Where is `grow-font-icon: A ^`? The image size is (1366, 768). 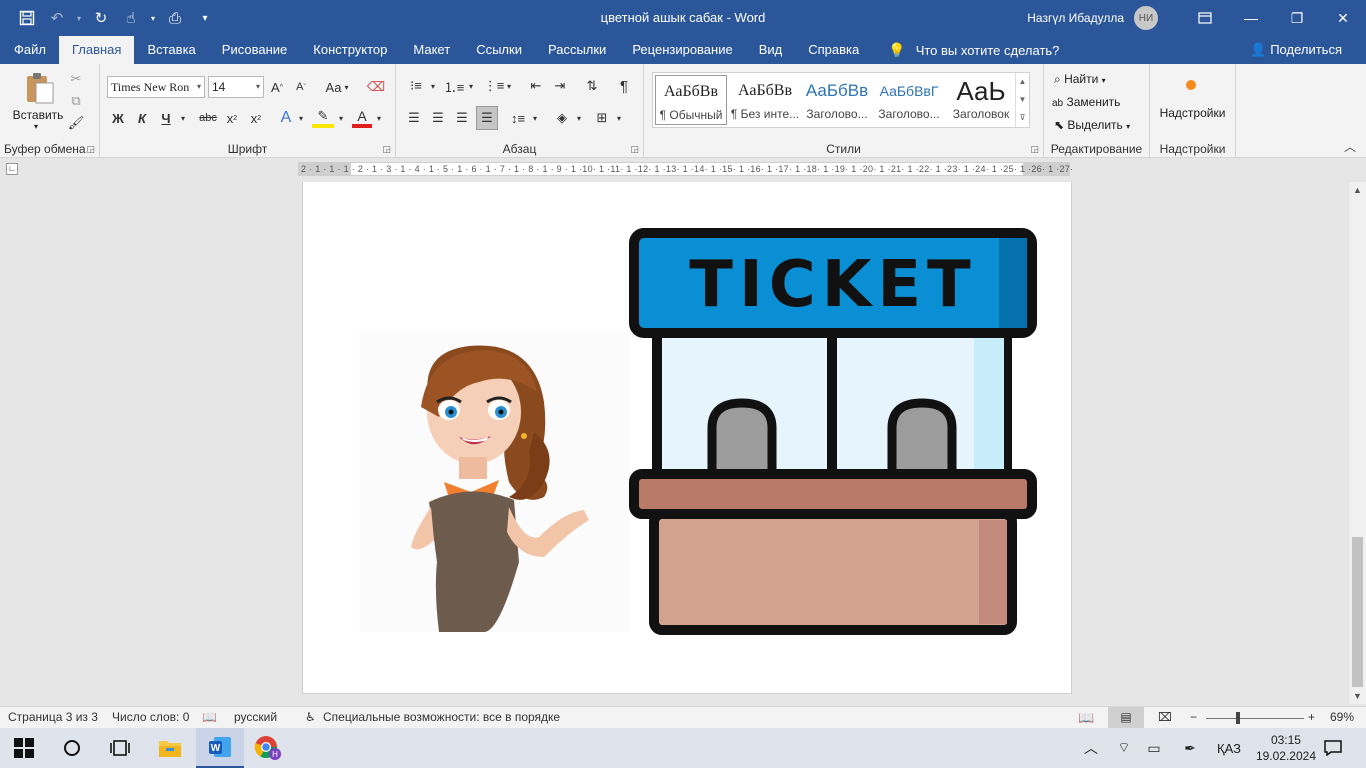 grow-font-icon: A ^ is located at coordinates (277, 87).